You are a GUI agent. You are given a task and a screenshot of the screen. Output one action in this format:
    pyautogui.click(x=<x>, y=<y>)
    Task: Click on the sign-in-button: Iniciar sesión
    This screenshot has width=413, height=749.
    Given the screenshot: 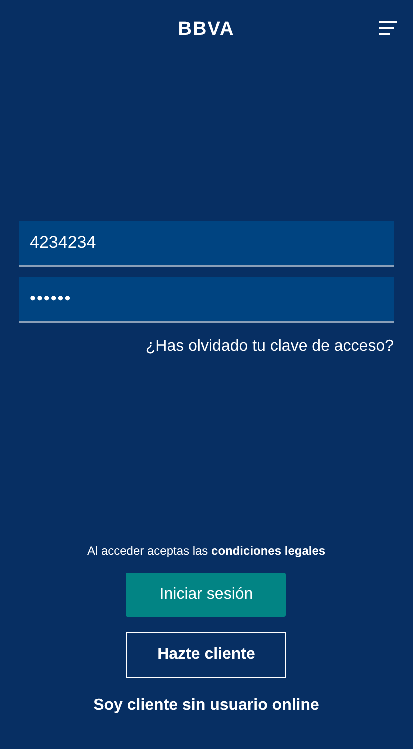 What is the action you would take?
    pyautogui.click(x=206, y=595)
    